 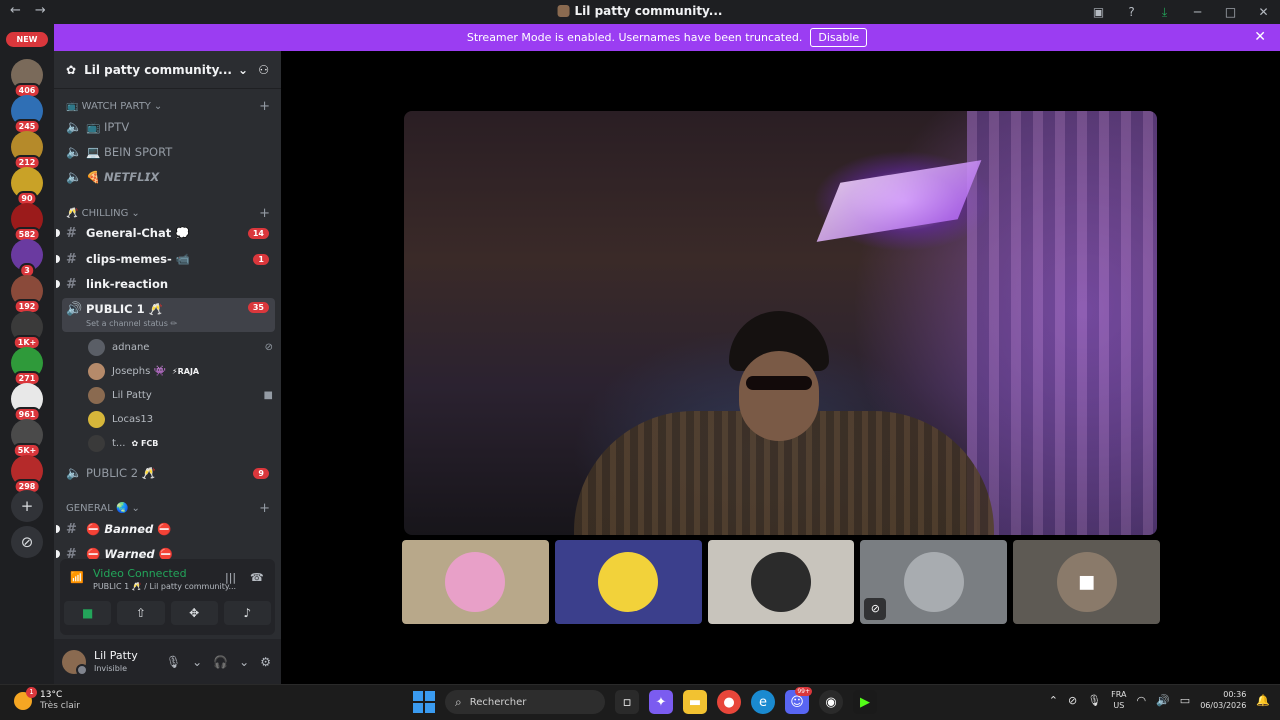 I want to click on voice-user: Locas13, so click(x=180, y=419).